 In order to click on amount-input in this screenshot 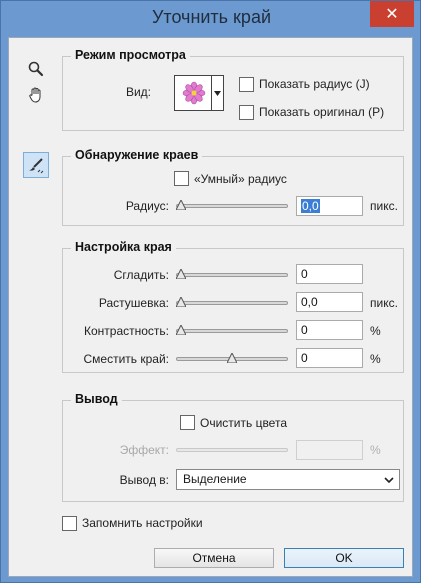, I will do `click(329, 450)`.